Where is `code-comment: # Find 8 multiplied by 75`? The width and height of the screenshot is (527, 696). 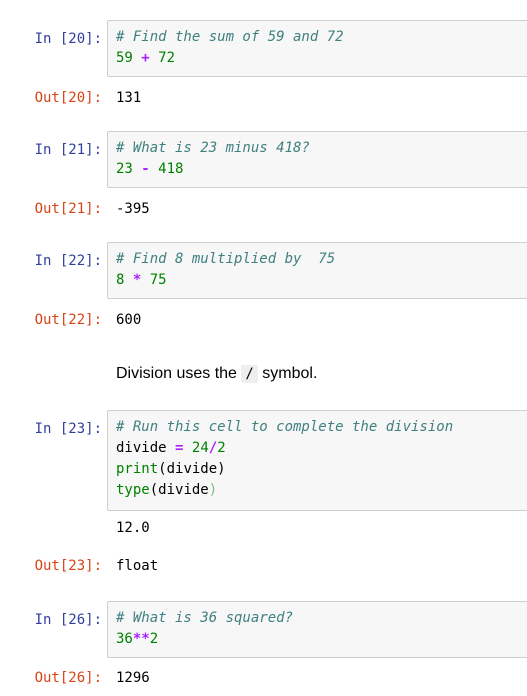 code-comment: # Find 8 multiplied by 75 is located at coordinates (226, 259).